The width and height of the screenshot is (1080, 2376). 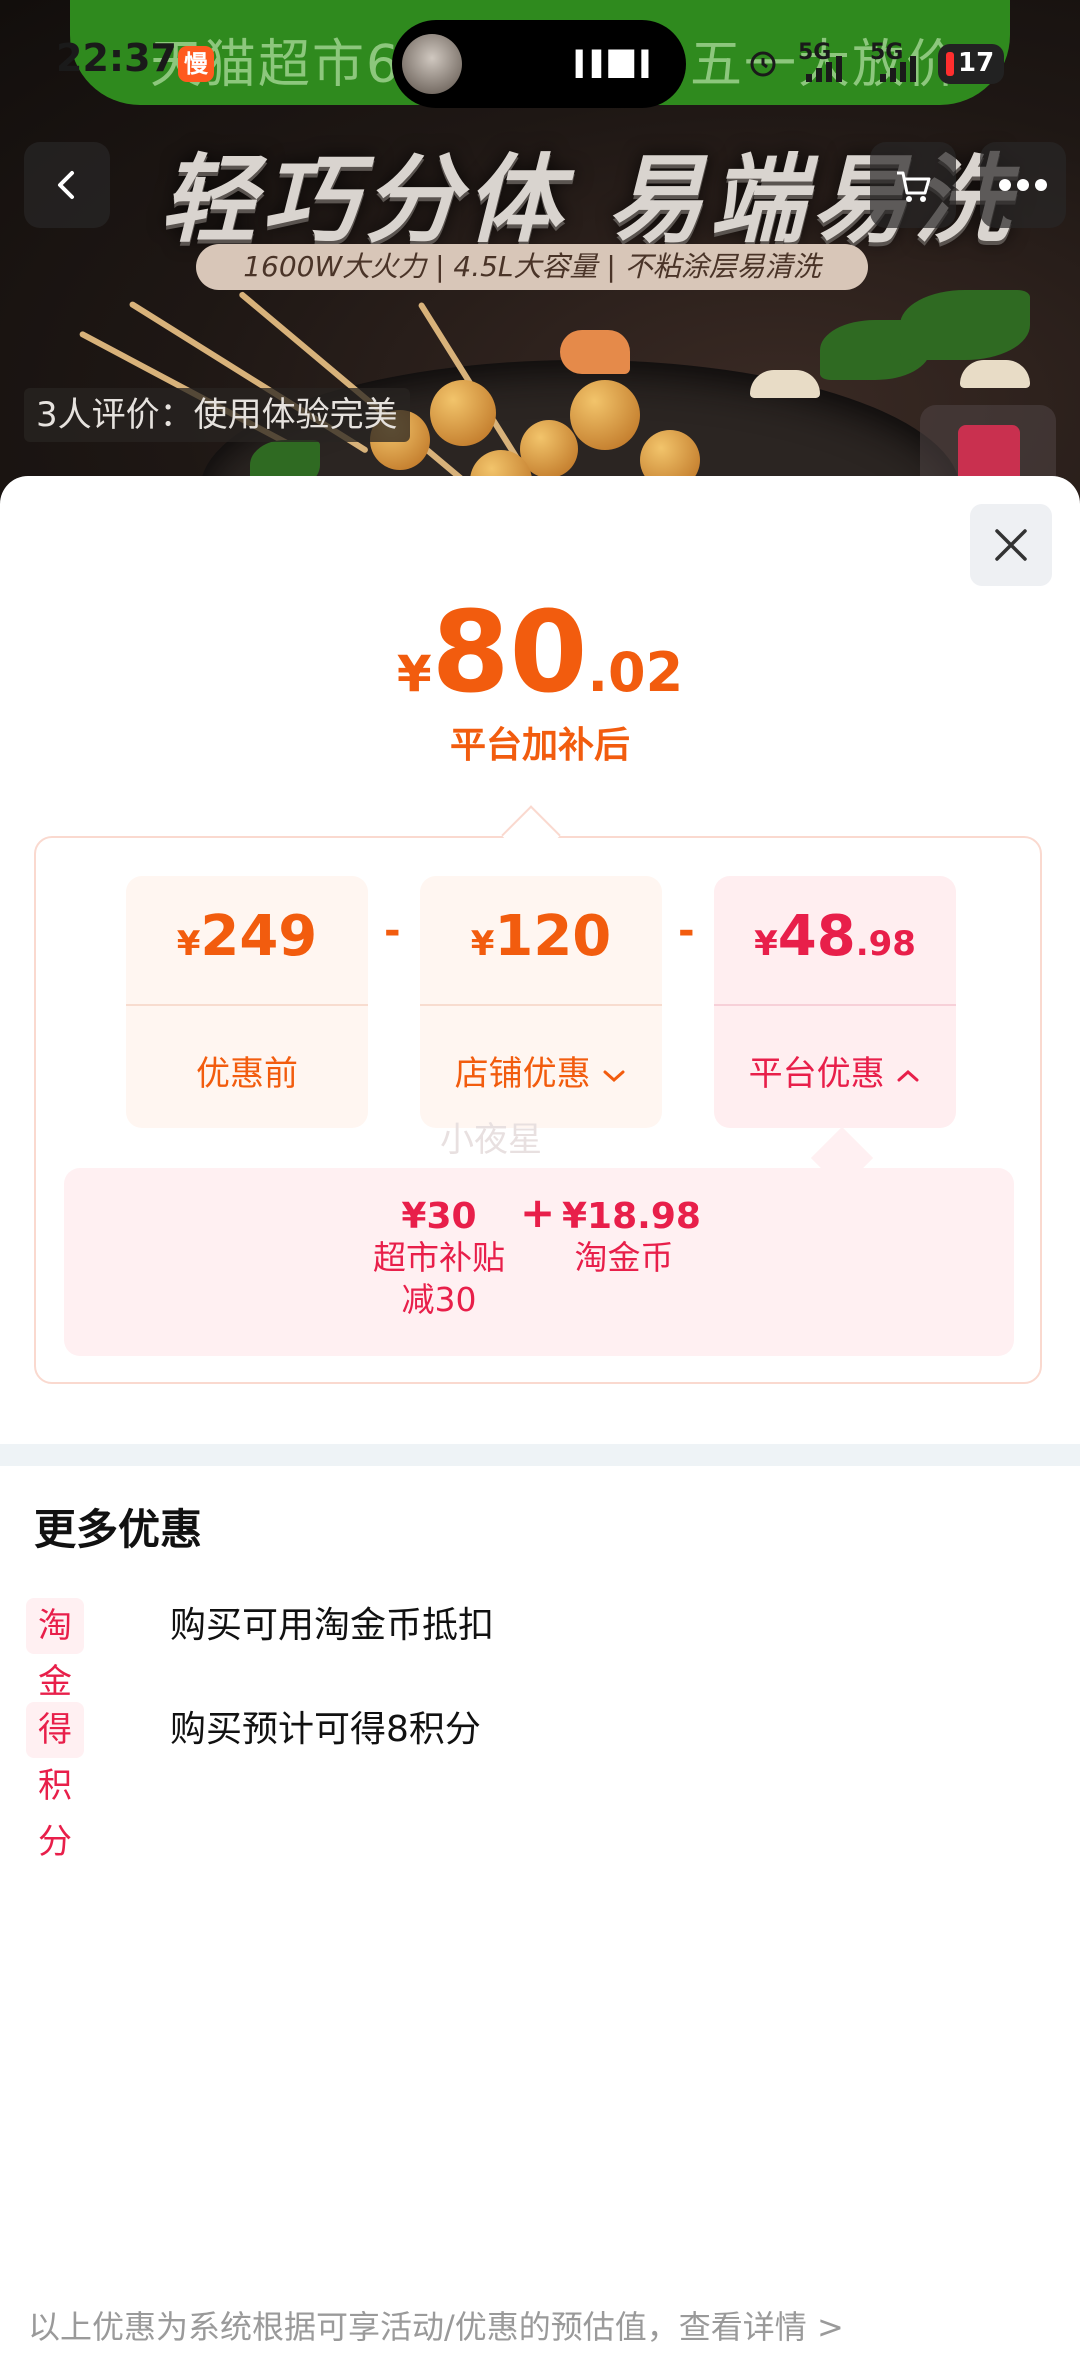 What do you see at coordinates (432, 64) in the screenshot?
I see `avatar` at bounding box center [432, 64].